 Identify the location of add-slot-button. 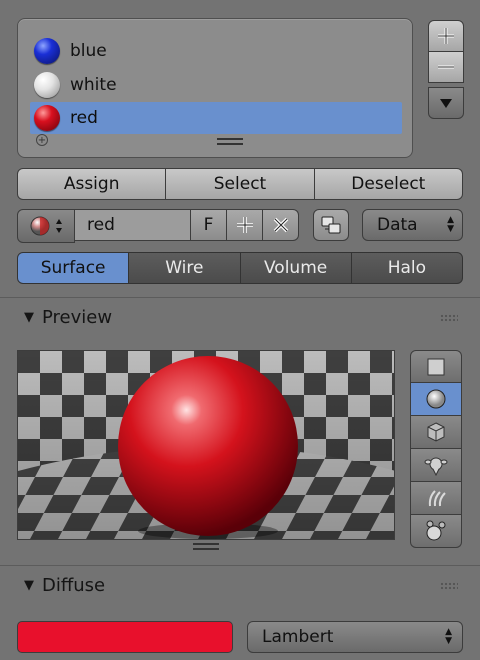
(446, 36).